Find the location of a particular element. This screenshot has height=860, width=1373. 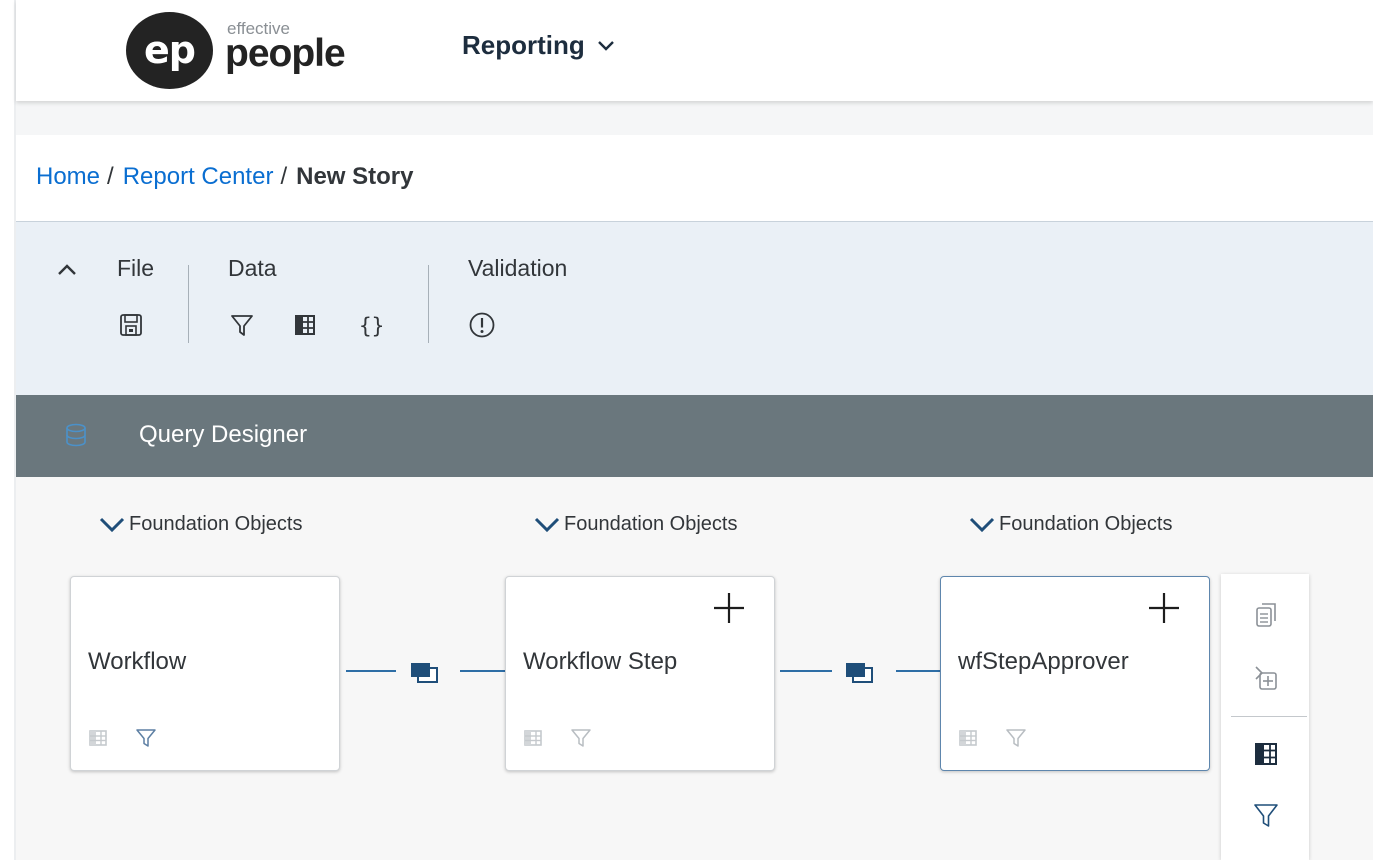

toolbar-group-data-label: Data is located at coordinates (252, 268).